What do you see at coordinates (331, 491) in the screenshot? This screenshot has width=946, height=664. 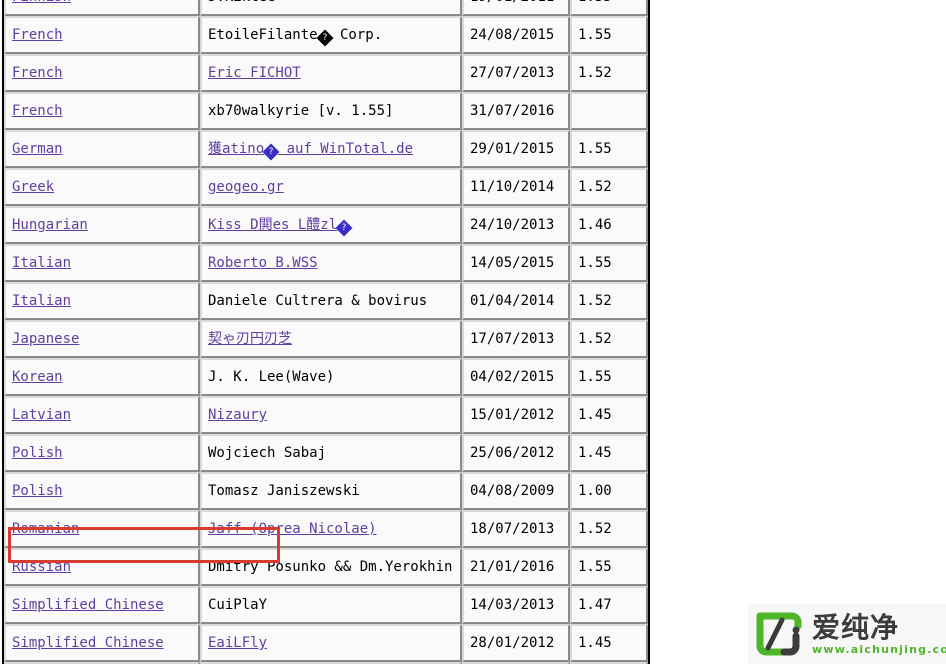 I see `cell-translator: Tomasz Janiszewski` at bounding box center [331, 491].